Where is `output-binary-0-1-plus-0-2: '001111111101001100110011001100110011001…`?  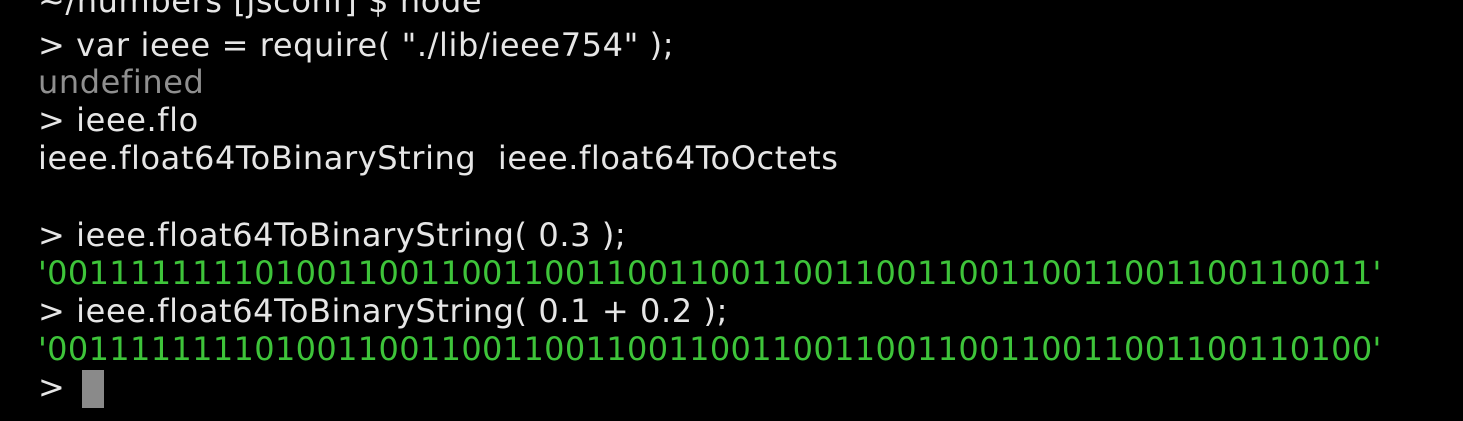 output-binary-0-1-plus-0-2: '001111111101001100110011001100110011001… is located at coordinates (710, 349).